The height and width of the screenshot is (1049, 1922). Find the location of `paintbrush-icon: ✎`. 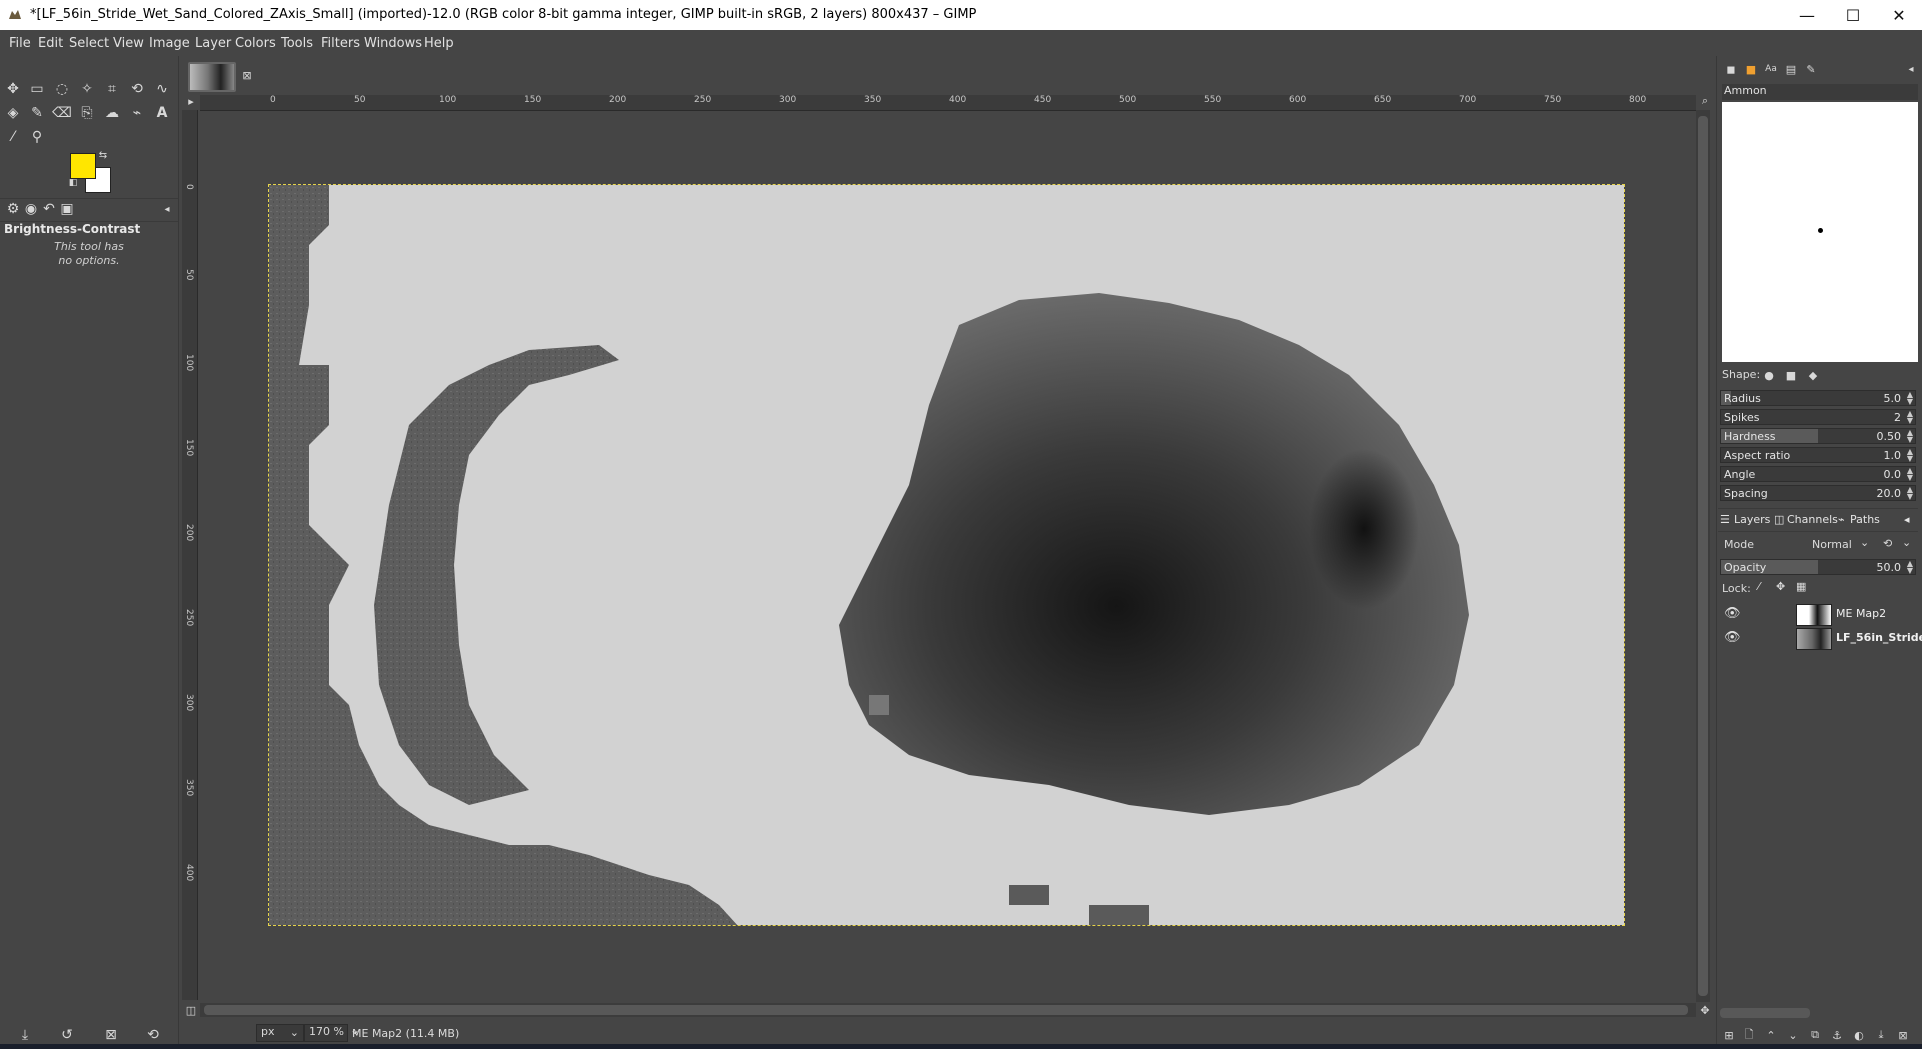

paintbrush-icon: ✎ is located at coordinates (37, 113).